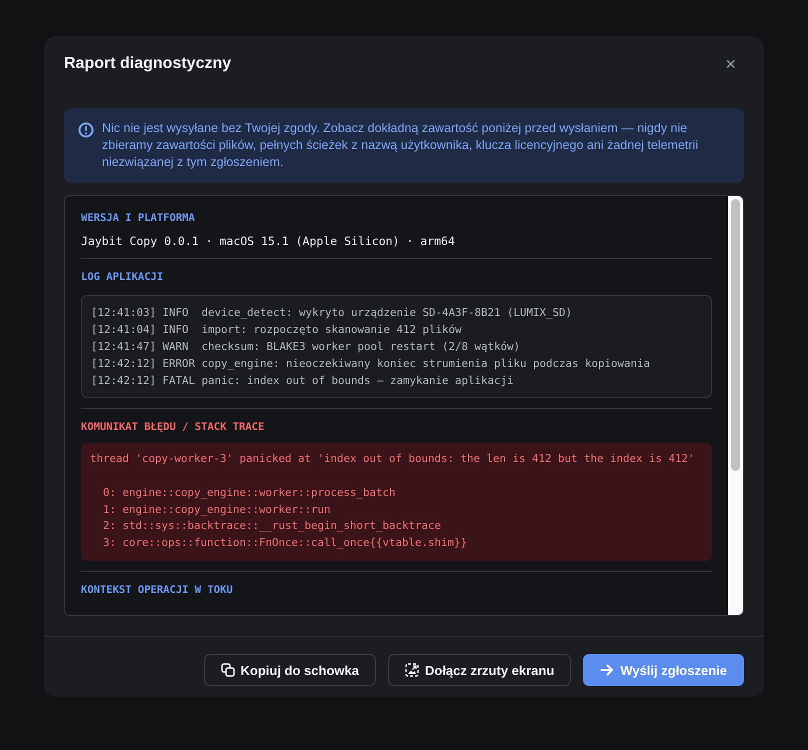  What do you see at coordinates (735, 405) in the screenshot?
I see `scrollbar` at bounding box center [735, 405].